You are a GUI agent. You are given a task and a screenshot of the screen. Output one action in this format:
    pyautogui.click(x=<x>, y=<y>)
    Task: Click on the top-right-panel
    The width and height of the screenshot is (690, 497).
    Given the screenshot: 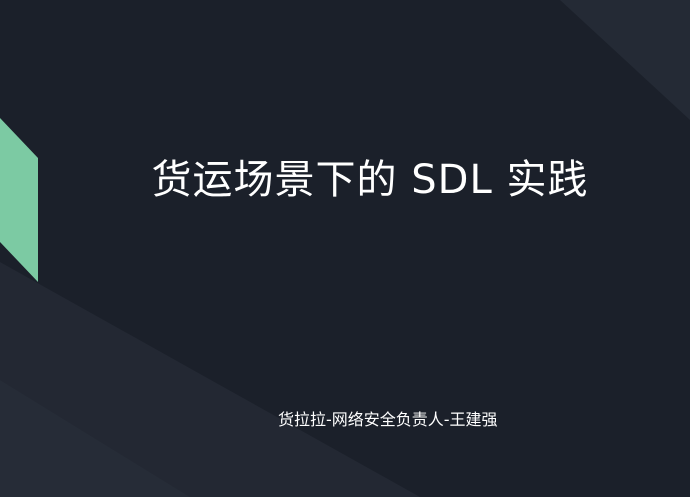 What is the action you would take?
    pyautogui.click(x=625, y=60)
    